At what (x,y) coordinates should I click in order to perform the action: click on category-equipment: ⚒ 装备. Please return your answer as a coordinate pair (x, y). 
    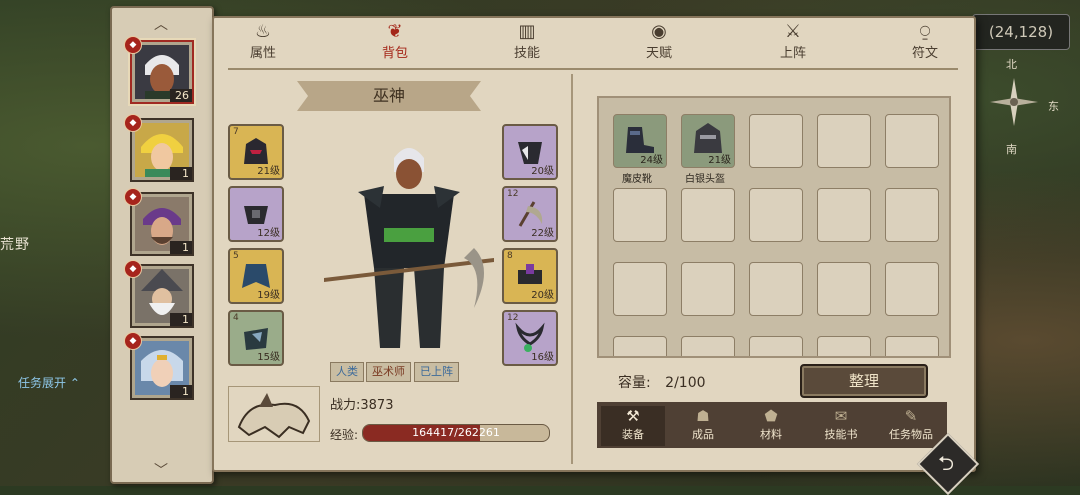
    Looking at the image, I should click on (633, 426).